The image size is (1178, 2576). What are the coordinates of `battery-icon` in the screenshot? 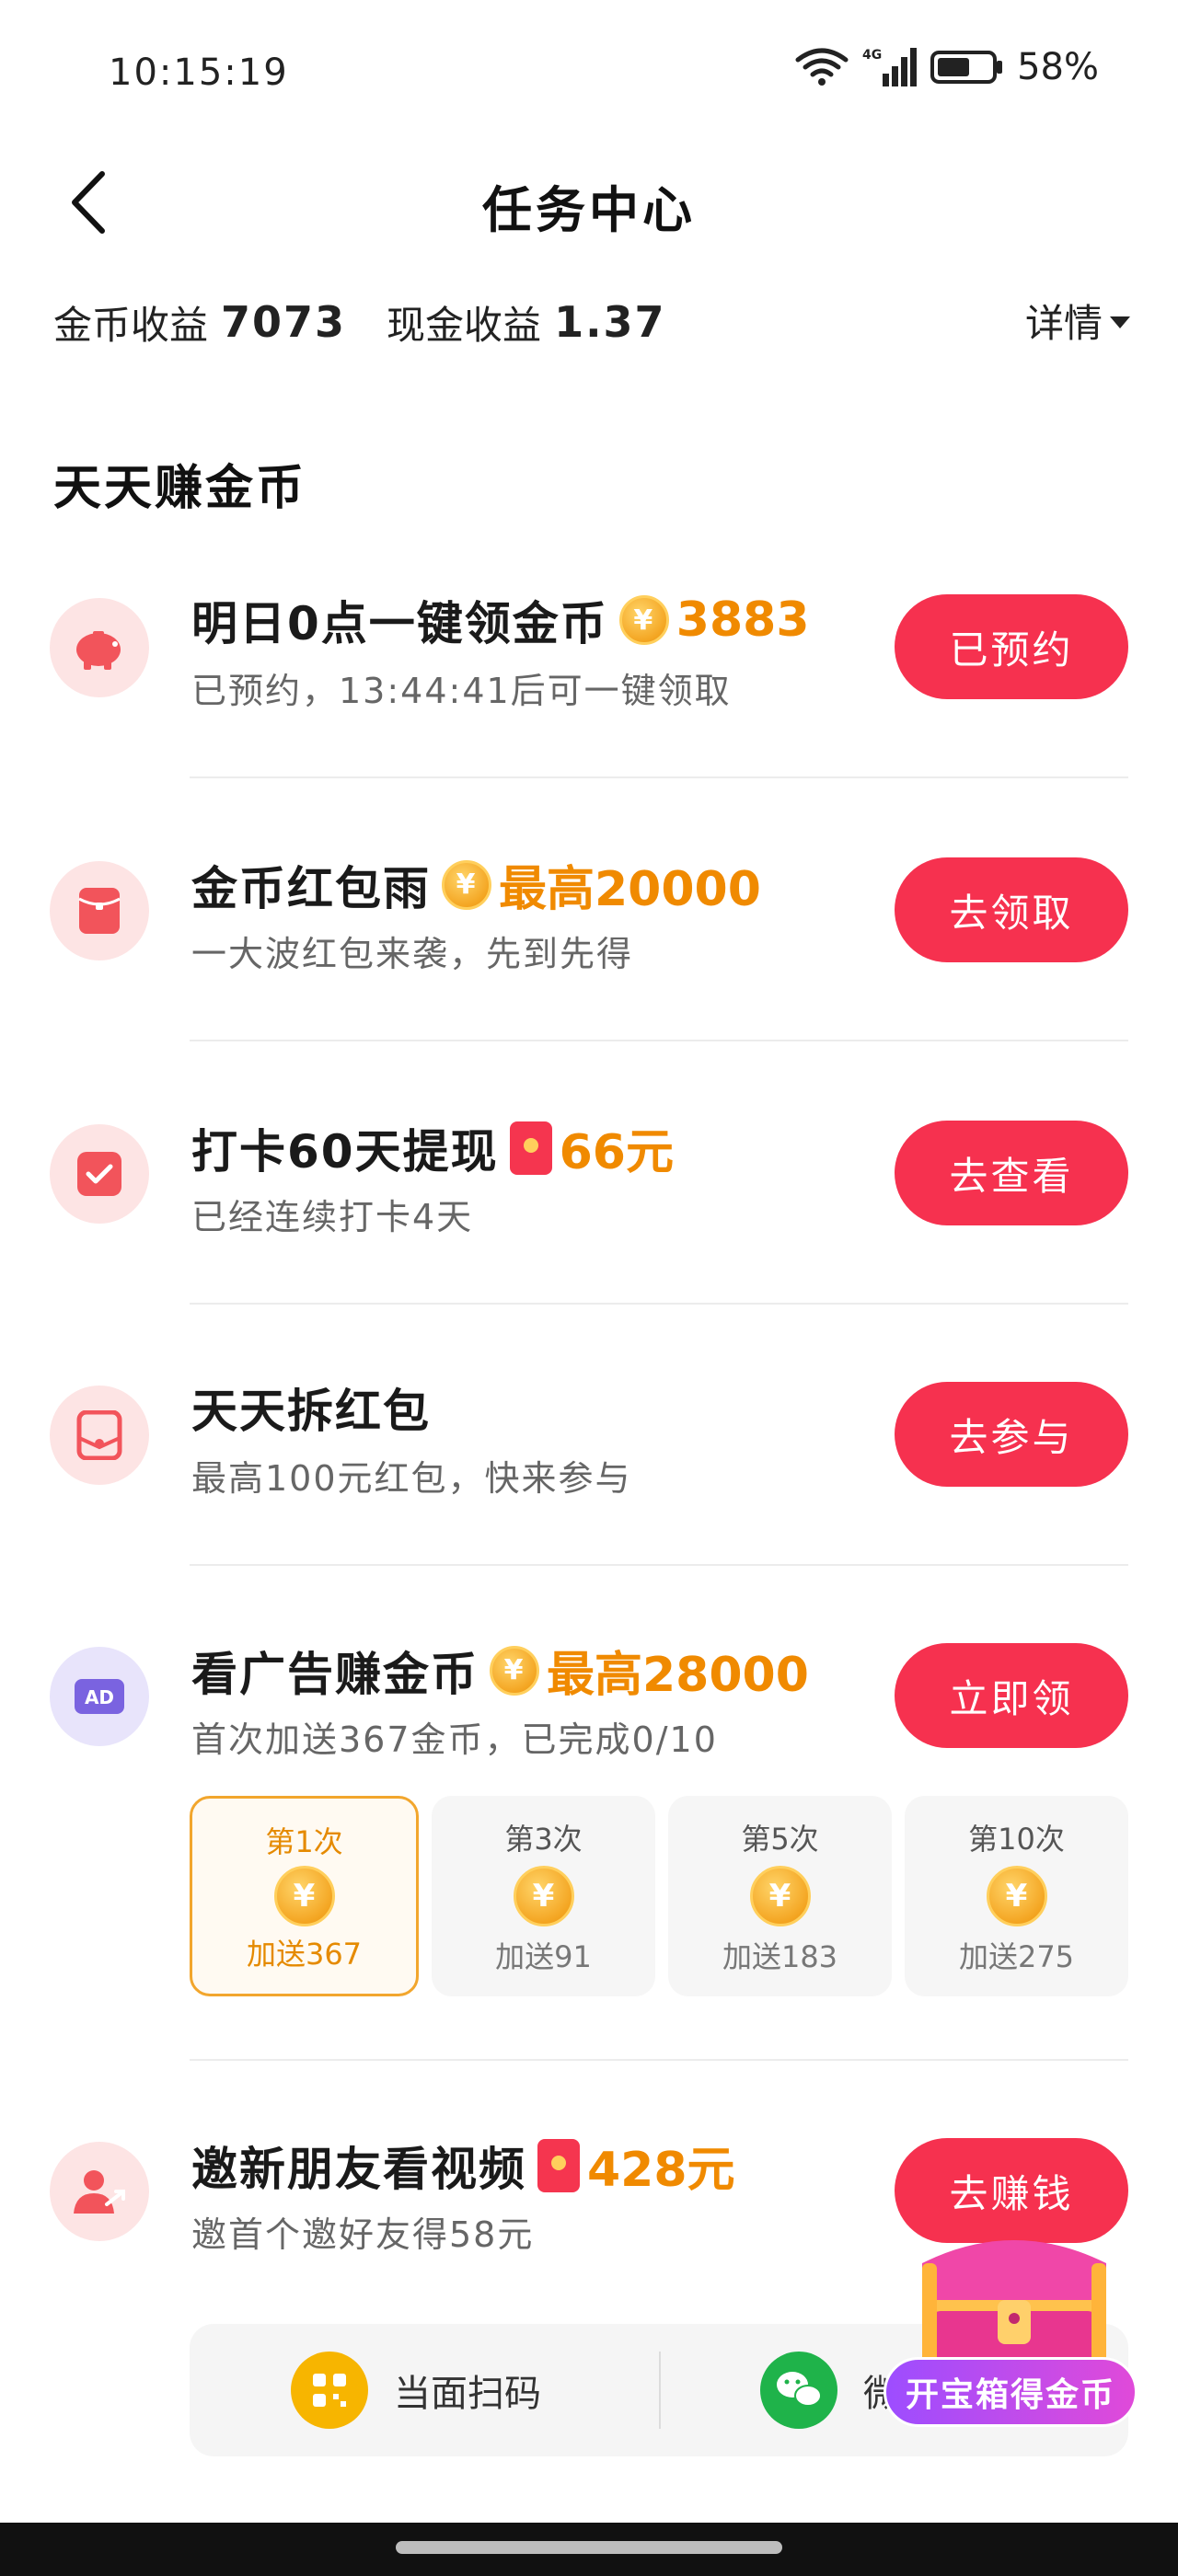 It's located at (966, 67).